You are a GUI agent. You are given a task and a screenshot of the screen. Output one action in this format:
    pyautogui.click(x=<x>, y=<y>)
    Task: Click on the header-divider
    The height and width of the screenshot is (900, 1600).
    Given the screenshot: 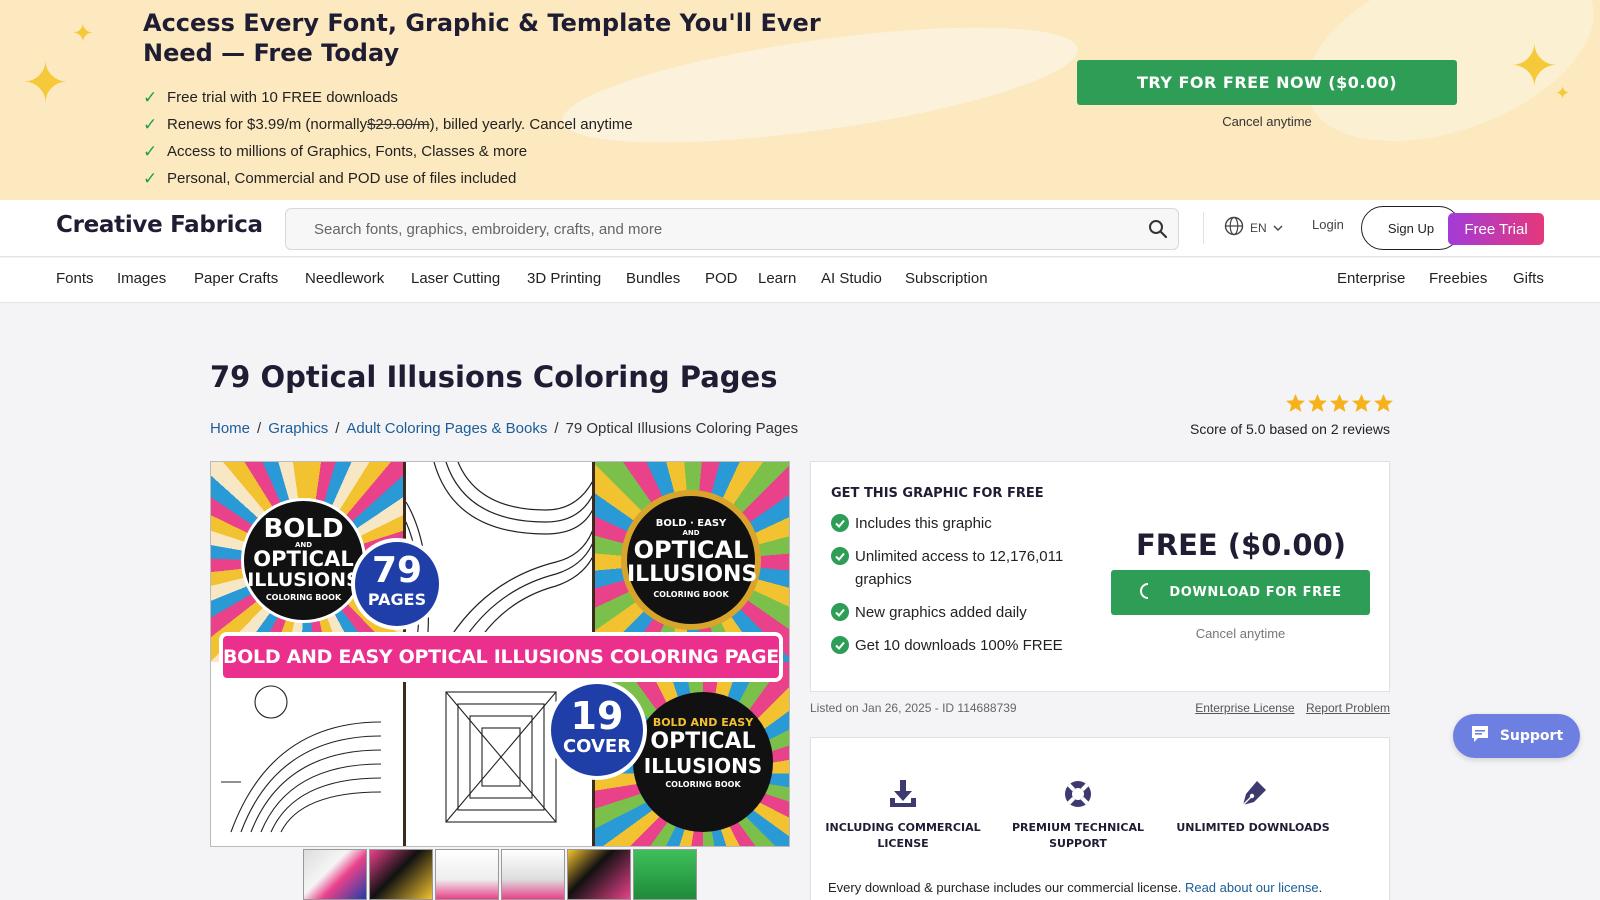 What is the action you would take?
    pyautogui.click(x=1203, y=228)
    